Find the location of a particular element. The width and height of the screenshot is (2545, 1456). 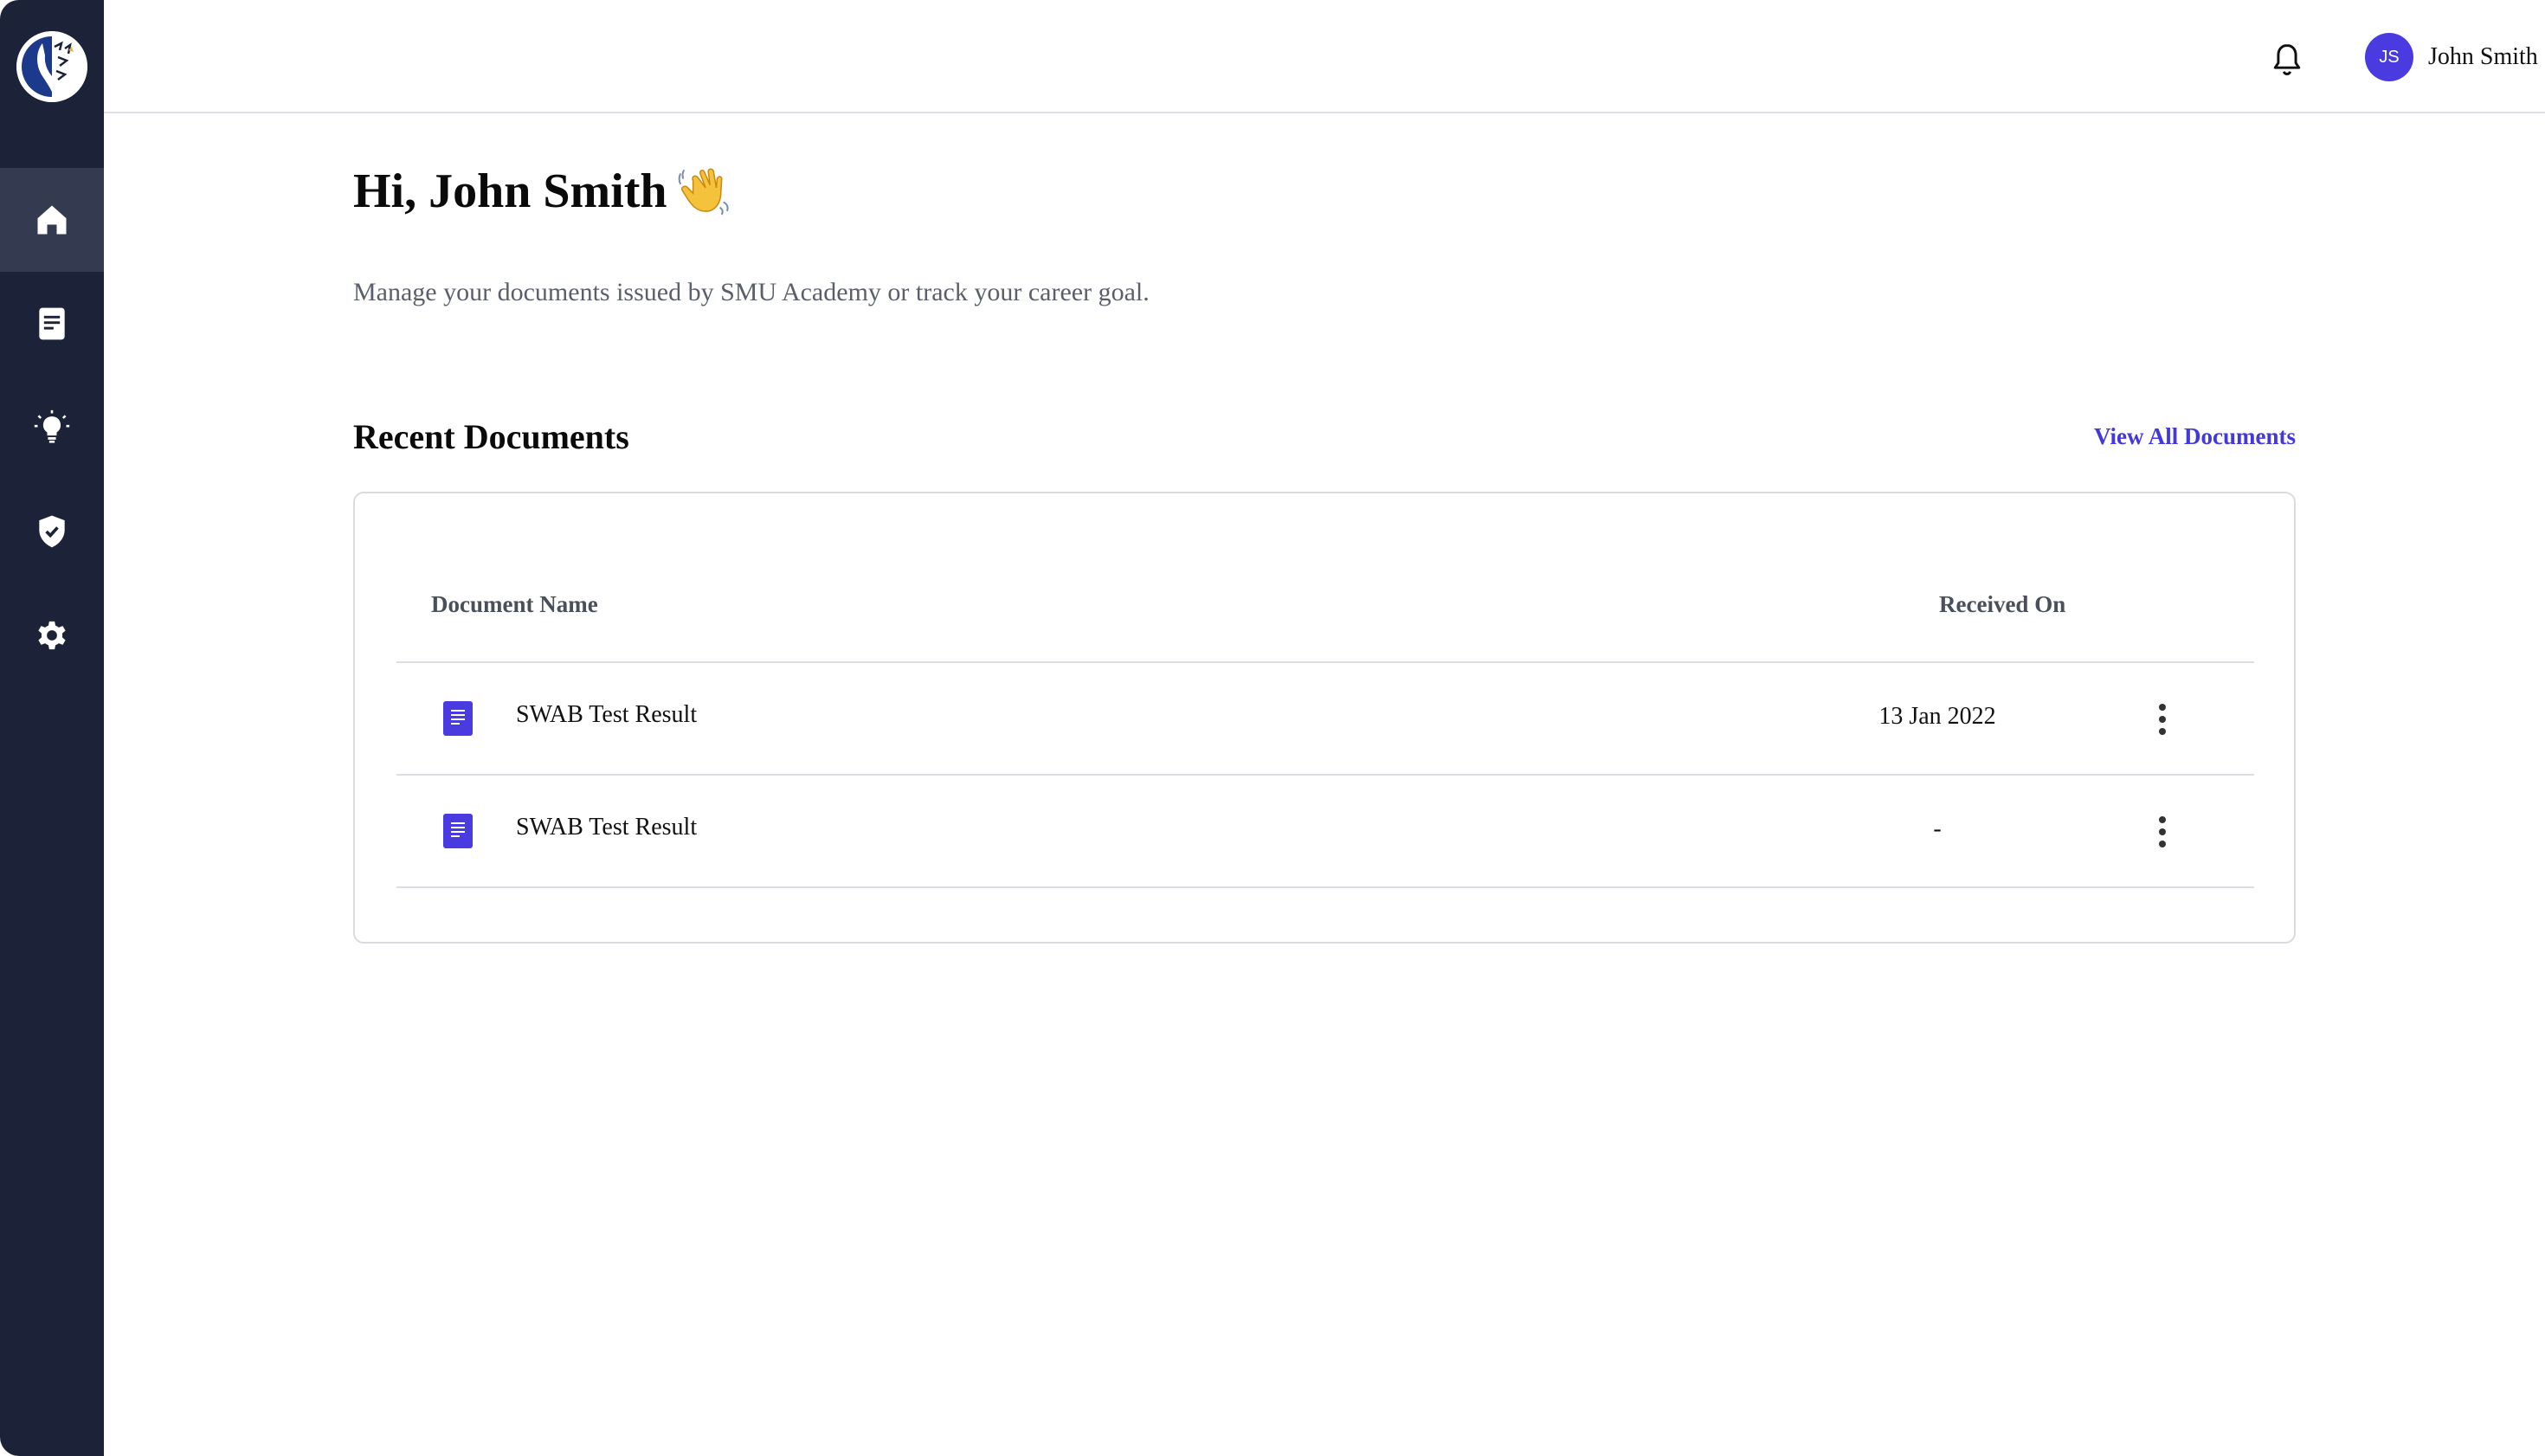

lightbulb-icon is located at coordinates (52, 426).